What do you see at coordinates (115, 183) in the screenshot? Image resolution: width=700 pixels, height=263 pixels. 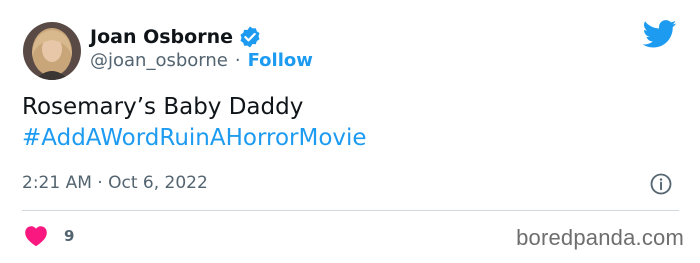 I see `tweet-timestamp: 2:21 AM · Oct 6, 2022` at bounding box center [115, 183].